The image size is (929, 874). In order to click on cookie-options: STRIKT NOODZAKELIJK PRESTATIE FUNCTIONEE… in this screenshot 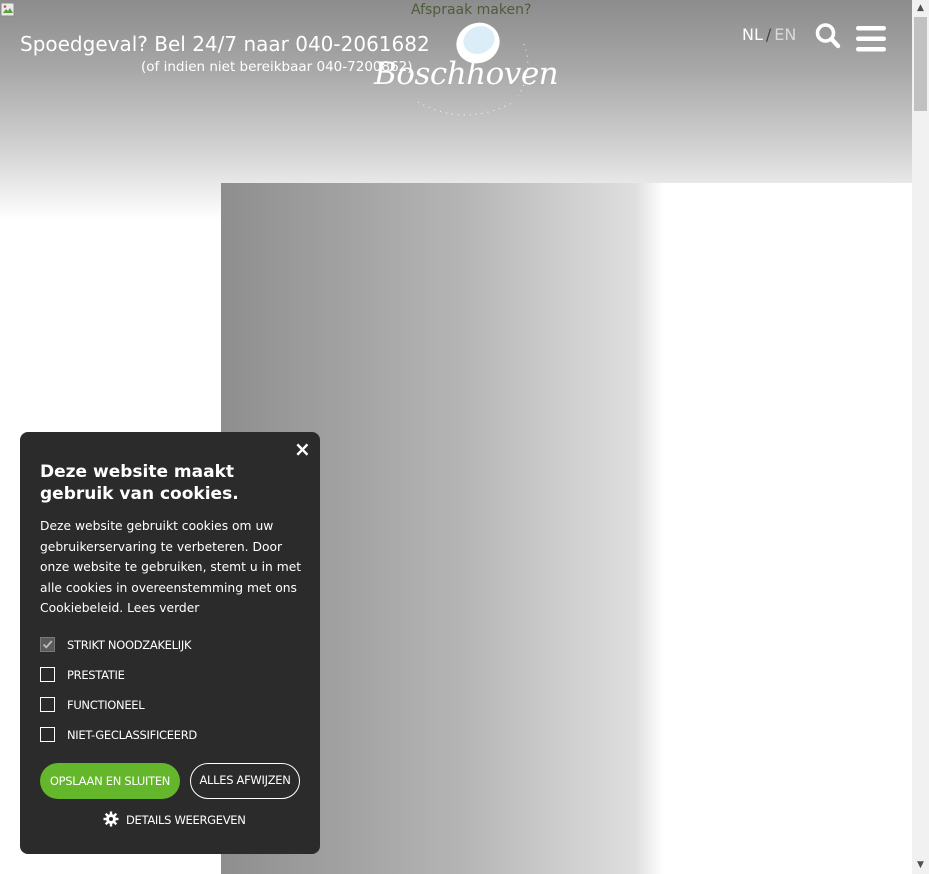, I will do `click(171, 696)`.